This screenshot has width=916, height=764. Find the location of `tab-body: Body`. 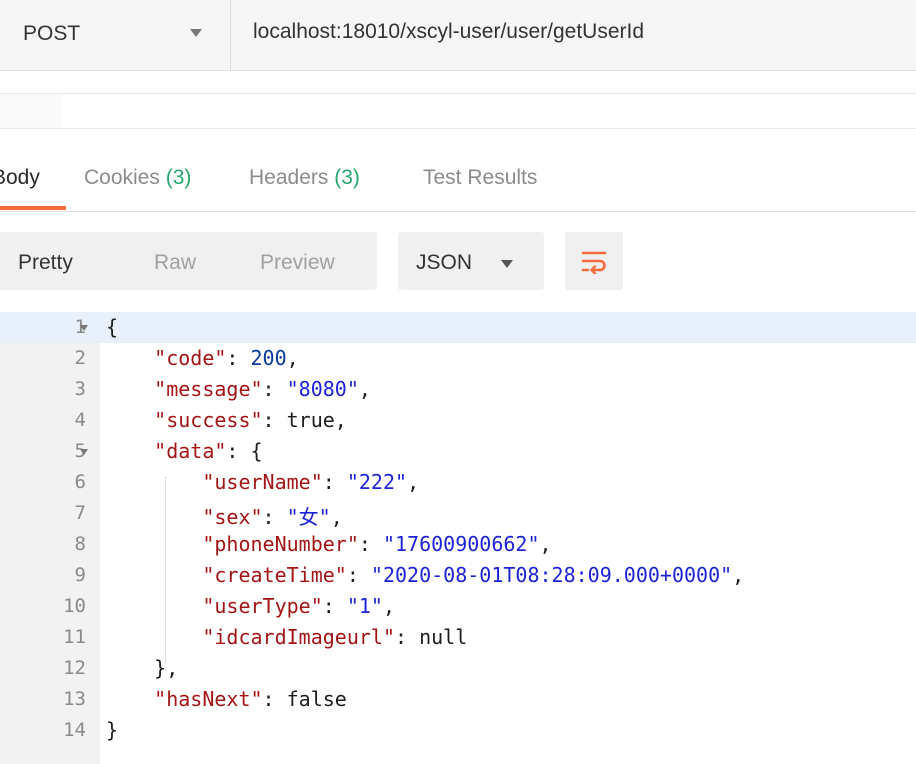

tab-body: Body is located at coordinates (20, 178).